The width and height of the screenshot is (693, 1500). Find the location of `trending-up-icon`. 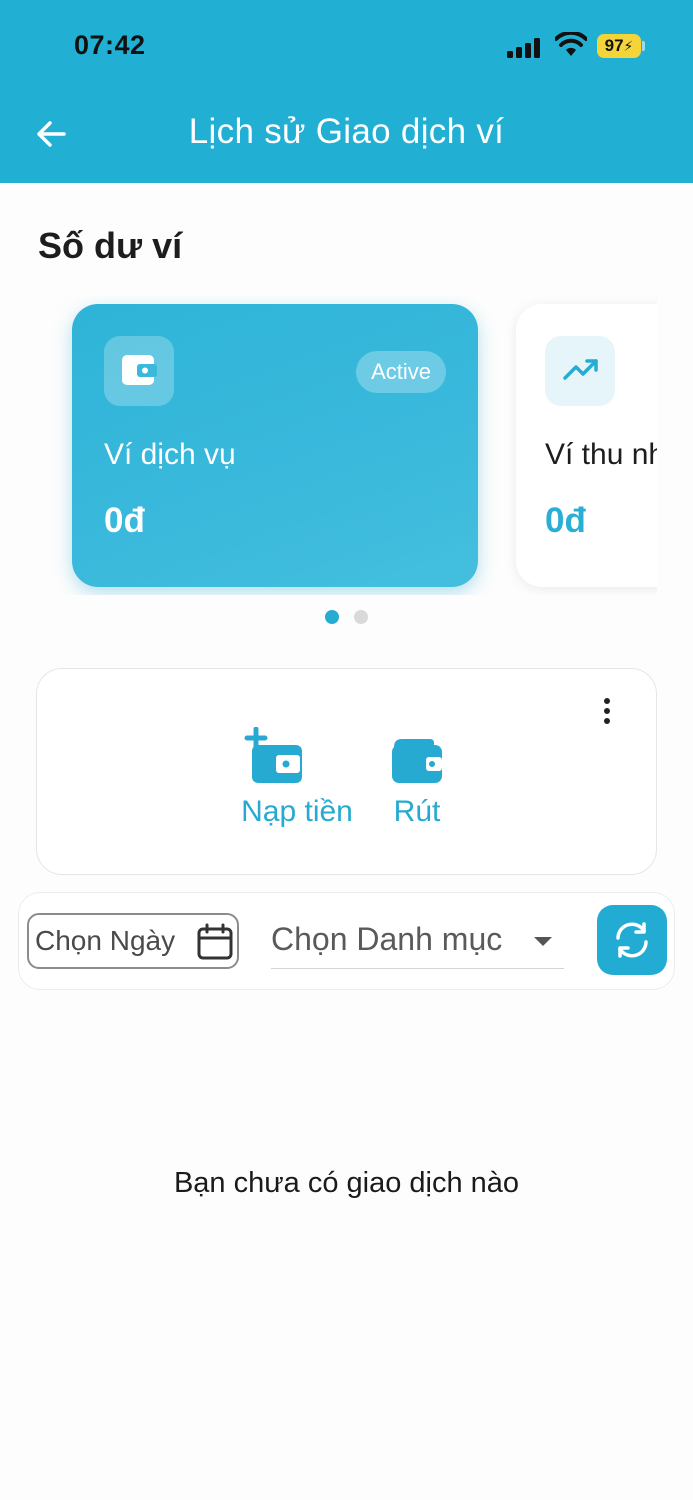

trending-up-icon is located at coordinates (580, 369).